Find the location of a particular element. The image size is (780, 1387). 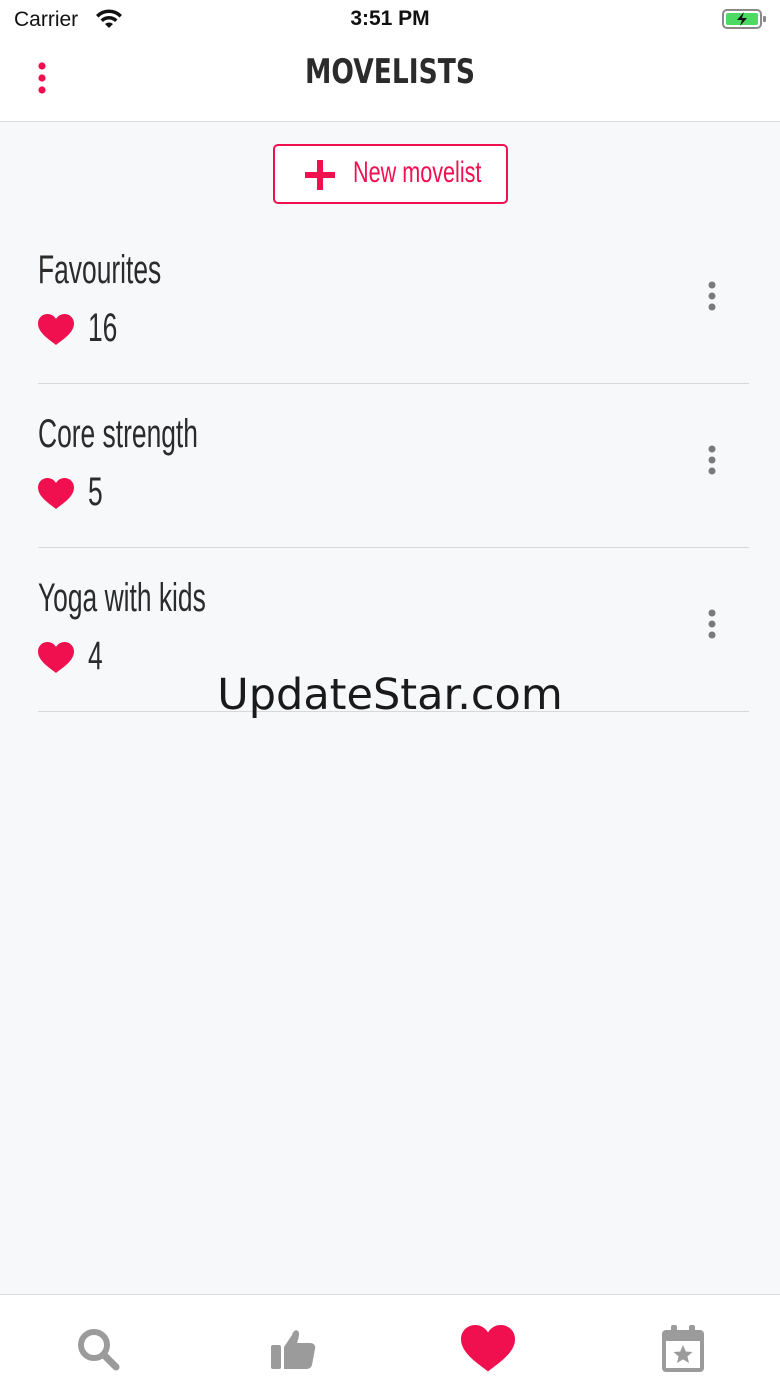

new-movelist-button: New movelist is located at coordinates (390, 174).